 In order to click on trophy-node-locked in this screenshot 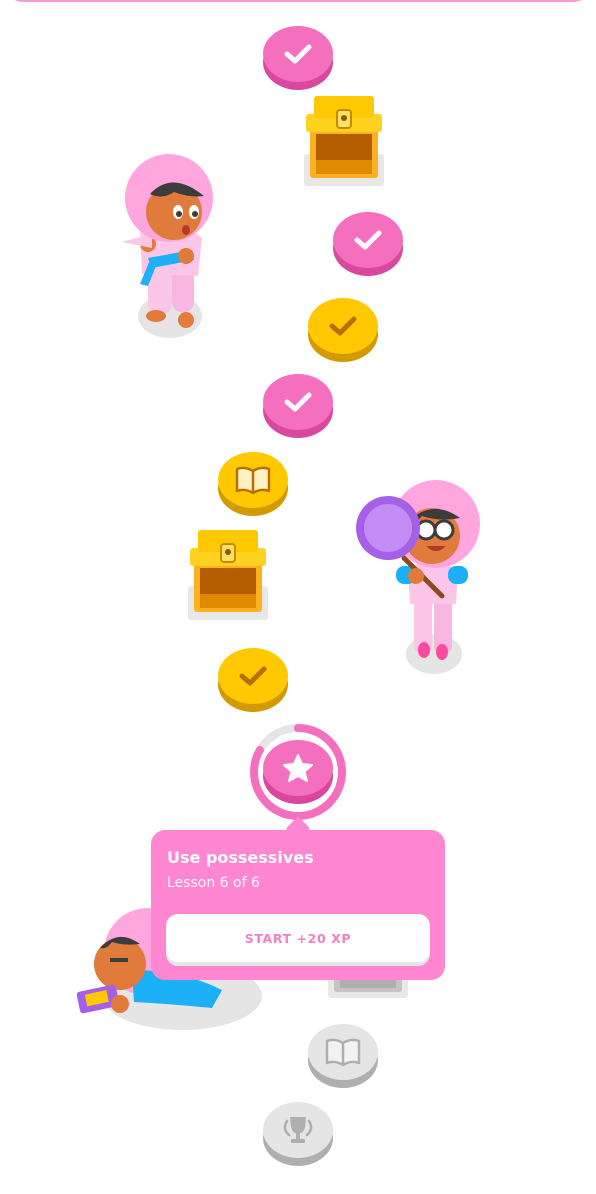, I will do `click(298, 1134)`.